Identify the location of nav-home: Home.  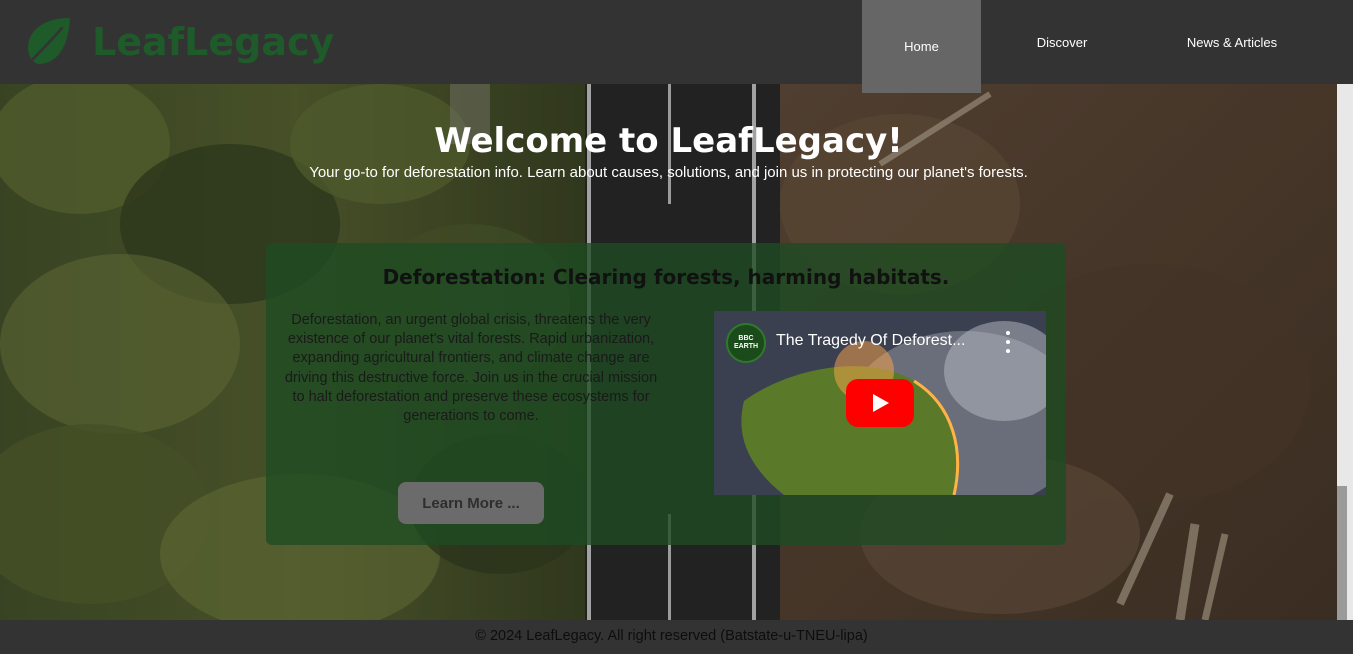
(921, 46).